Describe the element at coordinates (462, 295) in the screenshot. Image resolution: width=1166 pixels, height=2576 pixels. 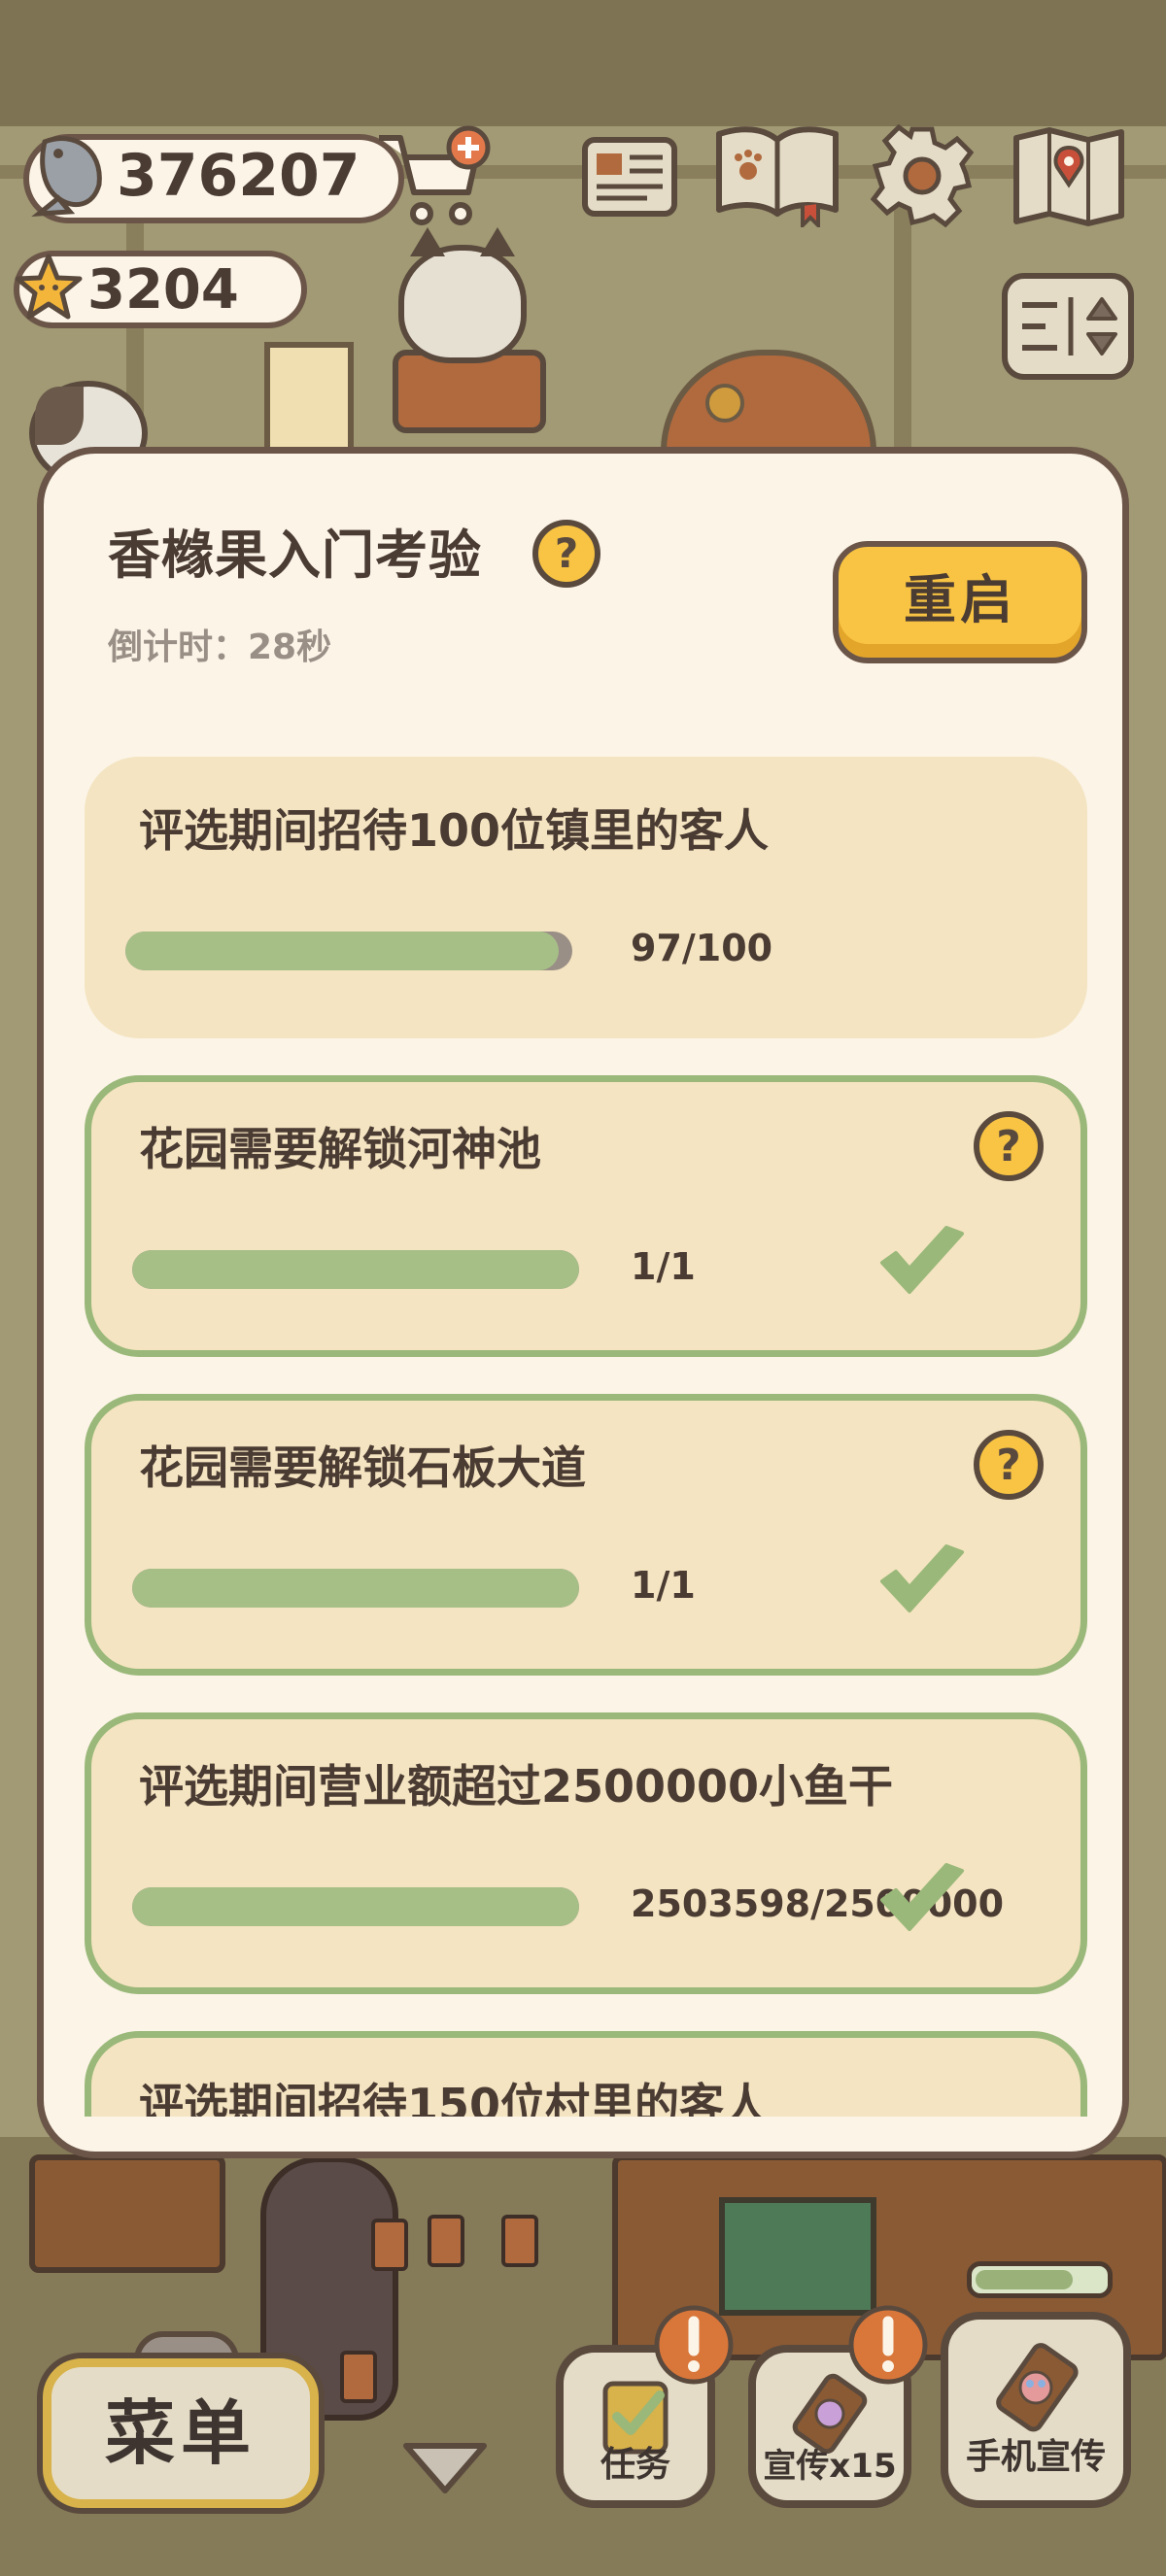
I see `lucky-cat-figure` at that location.